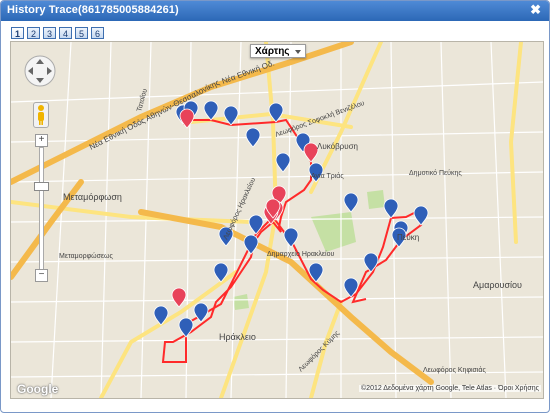 This screenshot has width=550, height=413. I want to click on page-button-1: 1, so click(17, 33).